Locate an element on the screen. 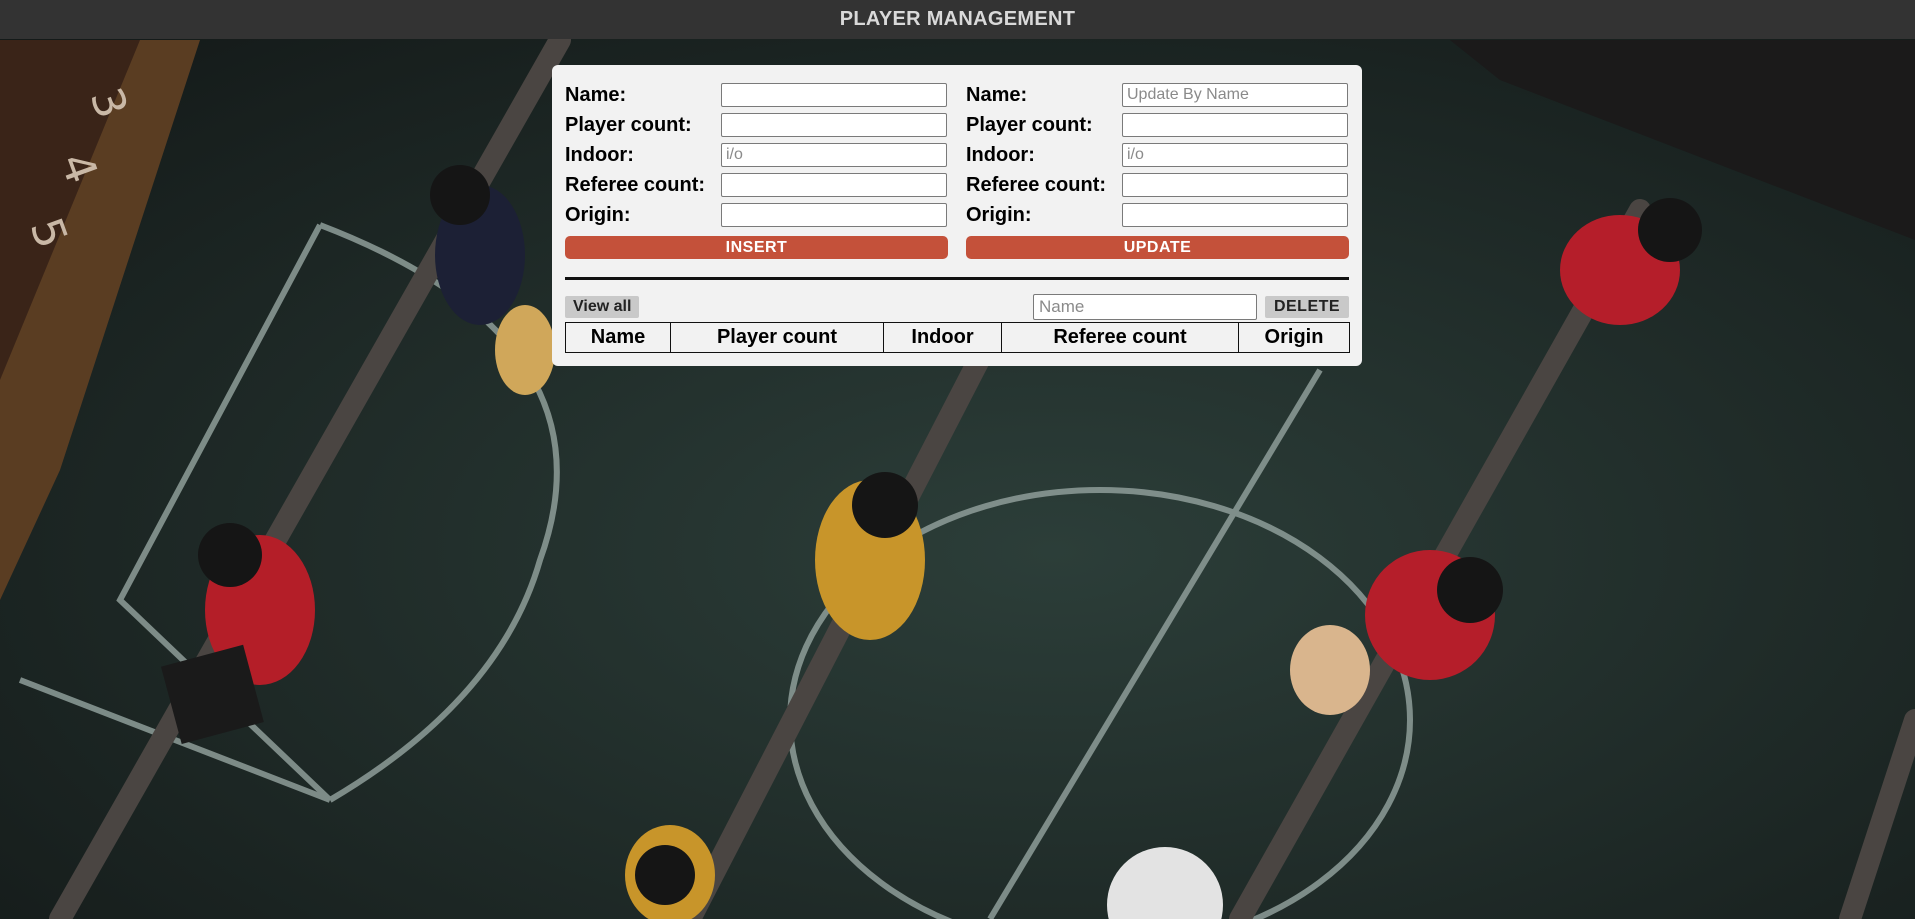 This screenshot has height=919, width=1915. insert-indoor-row: Indoor: is located at coordinates (761, 155).